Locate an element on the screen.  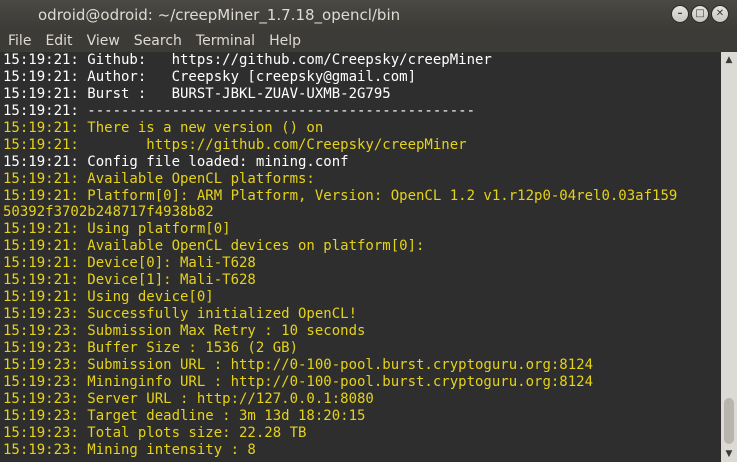
terminal-line: 15:19:23: Total plots size: 22.28 TB is located at coordinates (155, 432).